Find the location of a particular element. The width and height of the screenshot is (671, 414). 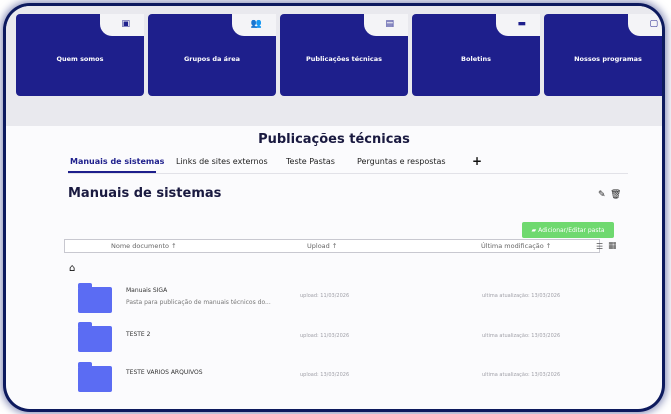

row-name: TESTE 2 is located at coordinates (138, 334).